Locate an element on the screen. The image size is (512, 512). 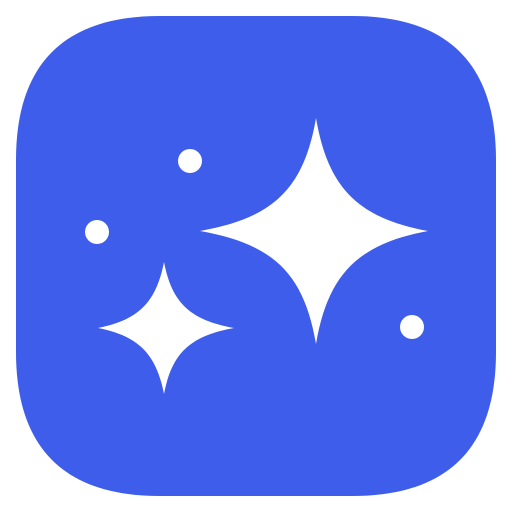
dot-icon-top is located at coordinates (190, 161).